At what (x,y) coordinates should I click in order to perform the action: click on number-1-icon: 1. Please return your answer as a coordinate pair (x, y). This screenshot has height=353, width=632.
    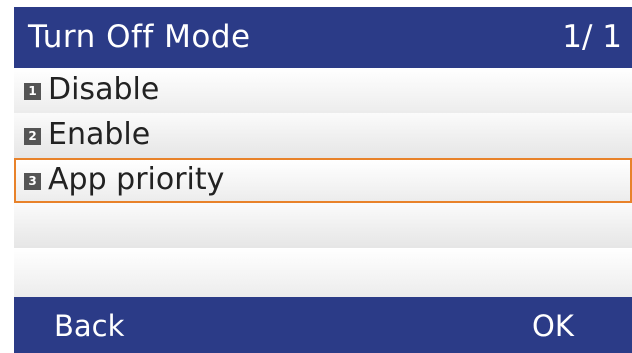
    Looking at the image, I should click on (32, 91).